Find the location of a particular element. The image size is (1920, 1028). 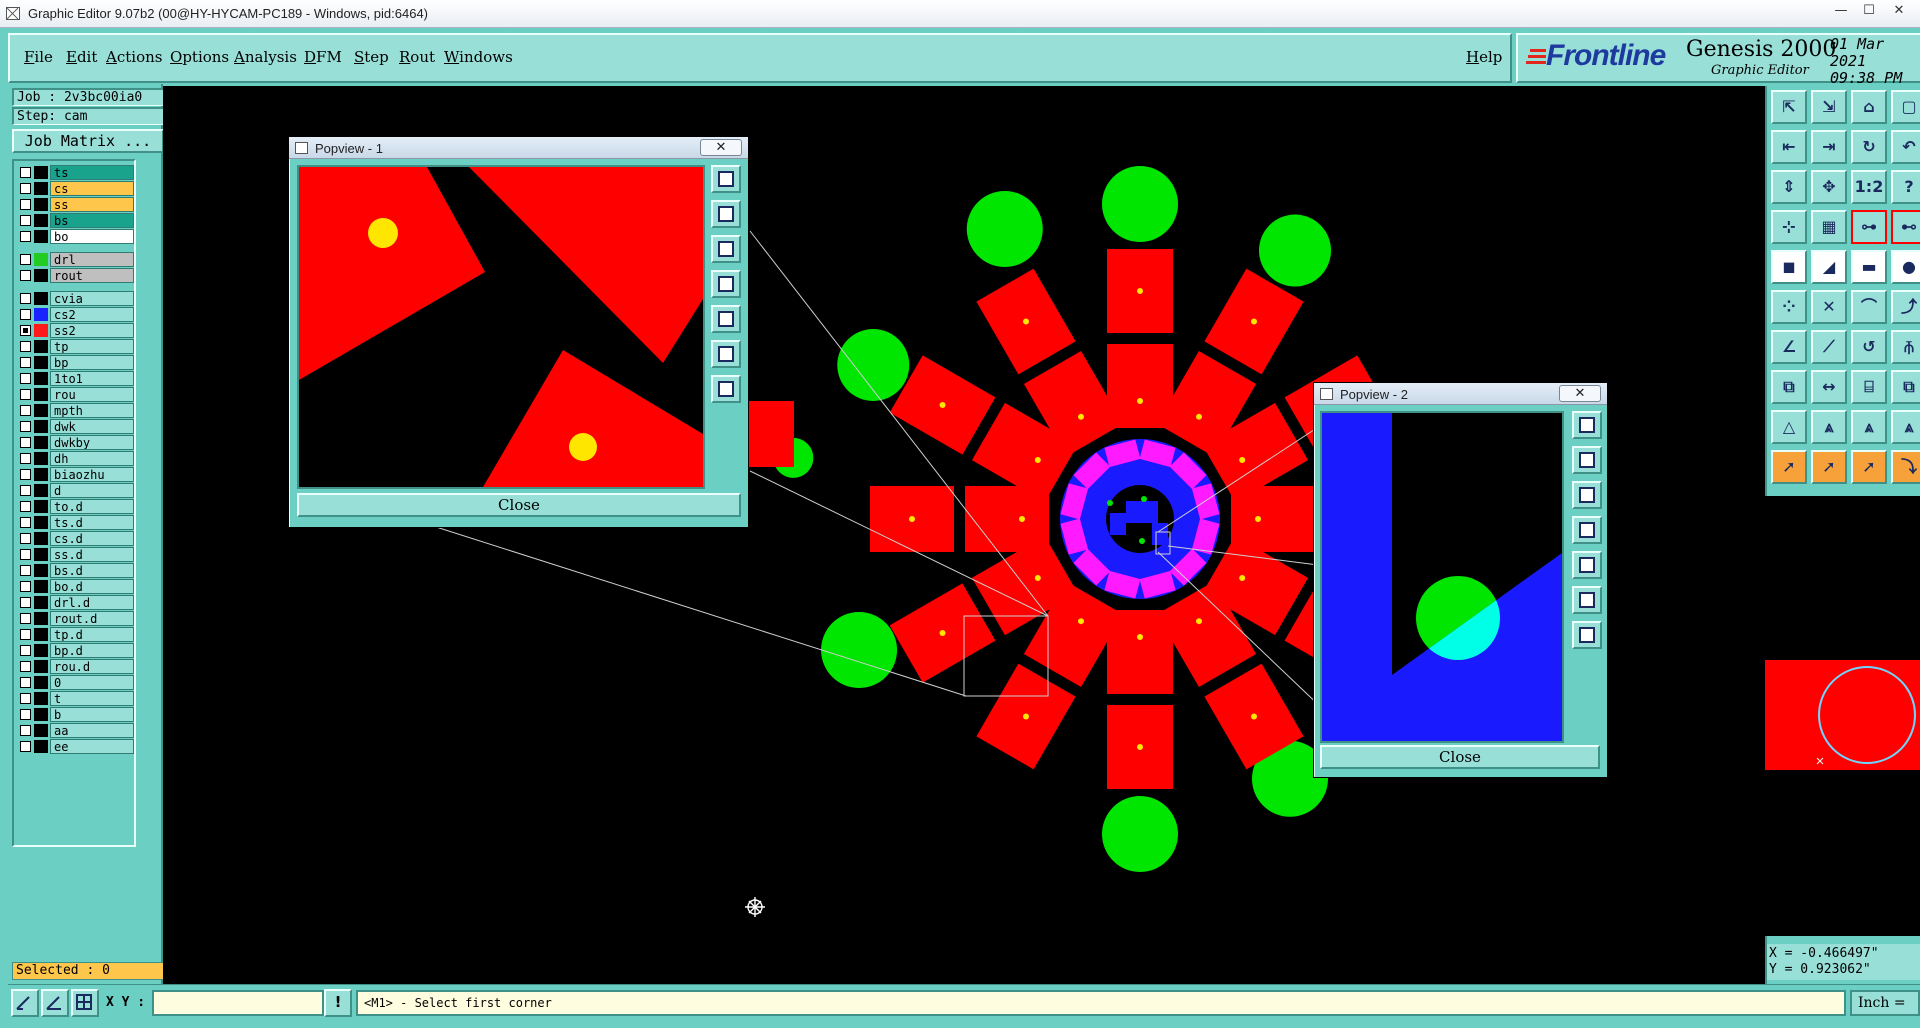

xy-coordinate-input is located at coordinates (238, 1003).